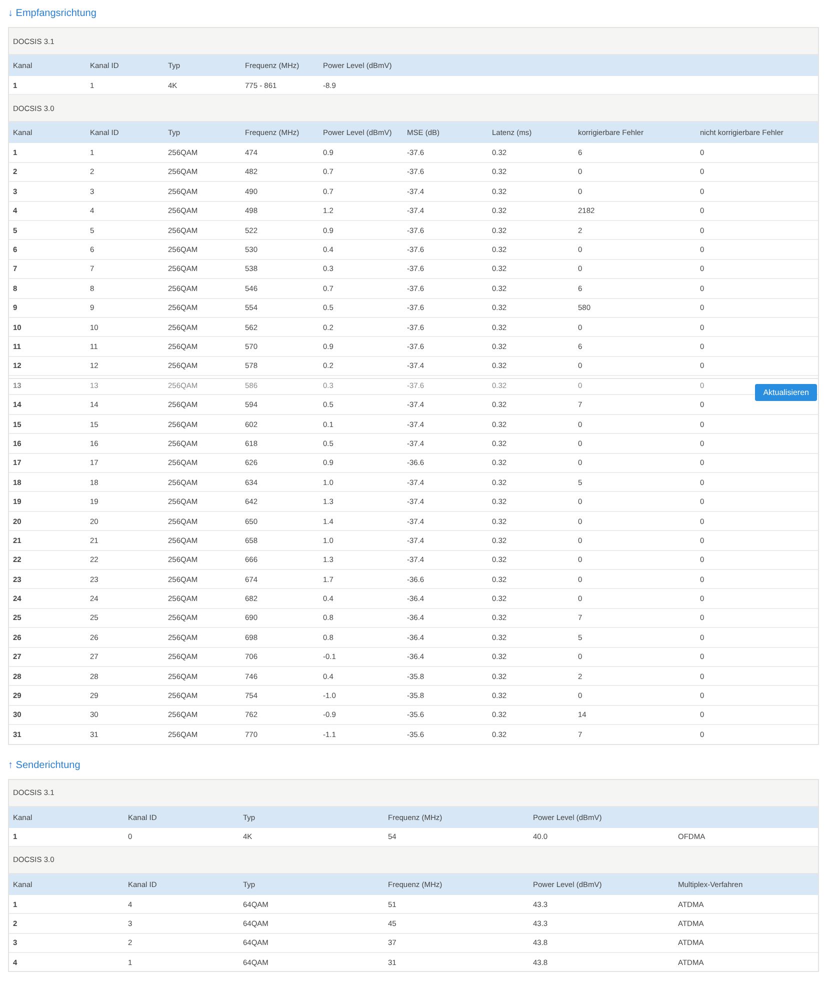 This screenshot has height=999, width=827. Describe the element at coordinates (53, 14) in the screenshot. I see `section-title: ↓ Empfangsrichtung` at that location.